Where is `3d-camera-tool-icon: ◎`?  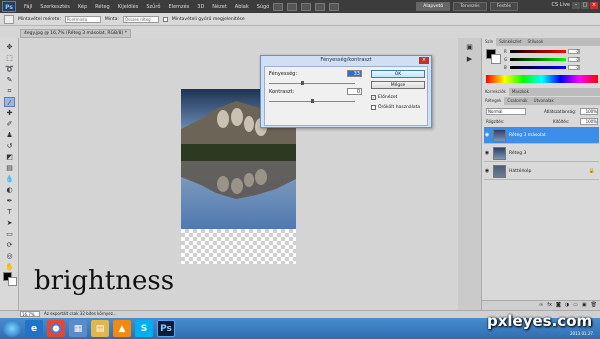 3d-camera-tool-icon: ◎ is located at coordinates (9, 256).